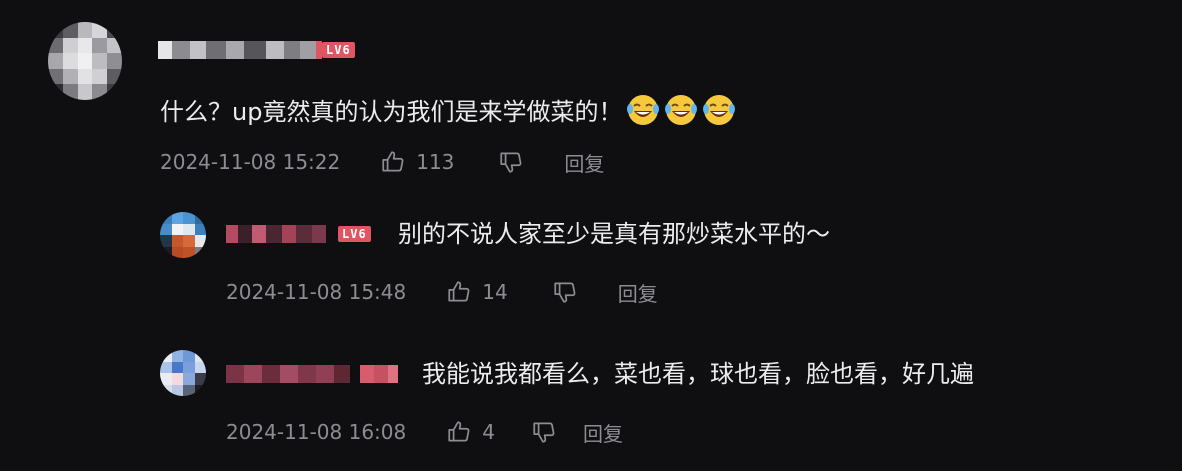  What do you see at coordinates (442, 292) in the screenshot?
I see `comment-meta: 2024-11-08 15:48 14 回复` at bounding box center [442, 292].